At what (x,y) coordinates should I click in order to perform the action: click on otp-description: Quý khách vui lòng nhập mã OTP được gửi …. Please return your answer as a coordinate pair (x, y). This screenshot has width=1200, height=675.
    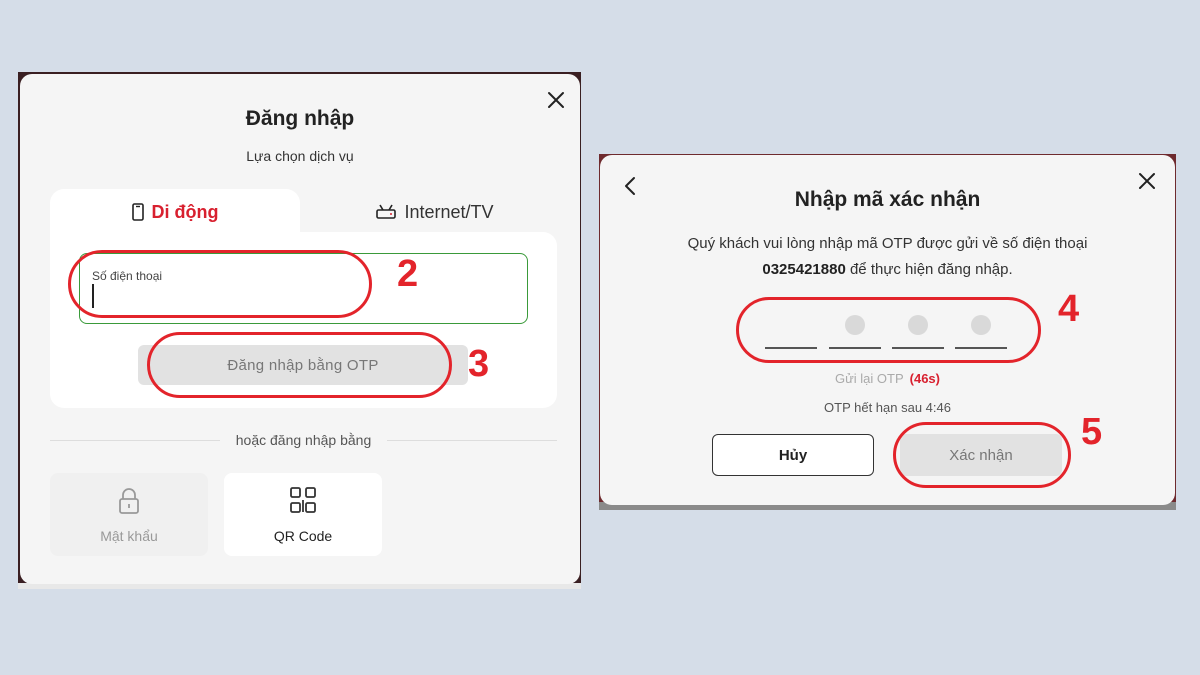
    Looking at the image, I should click on (887, 257).